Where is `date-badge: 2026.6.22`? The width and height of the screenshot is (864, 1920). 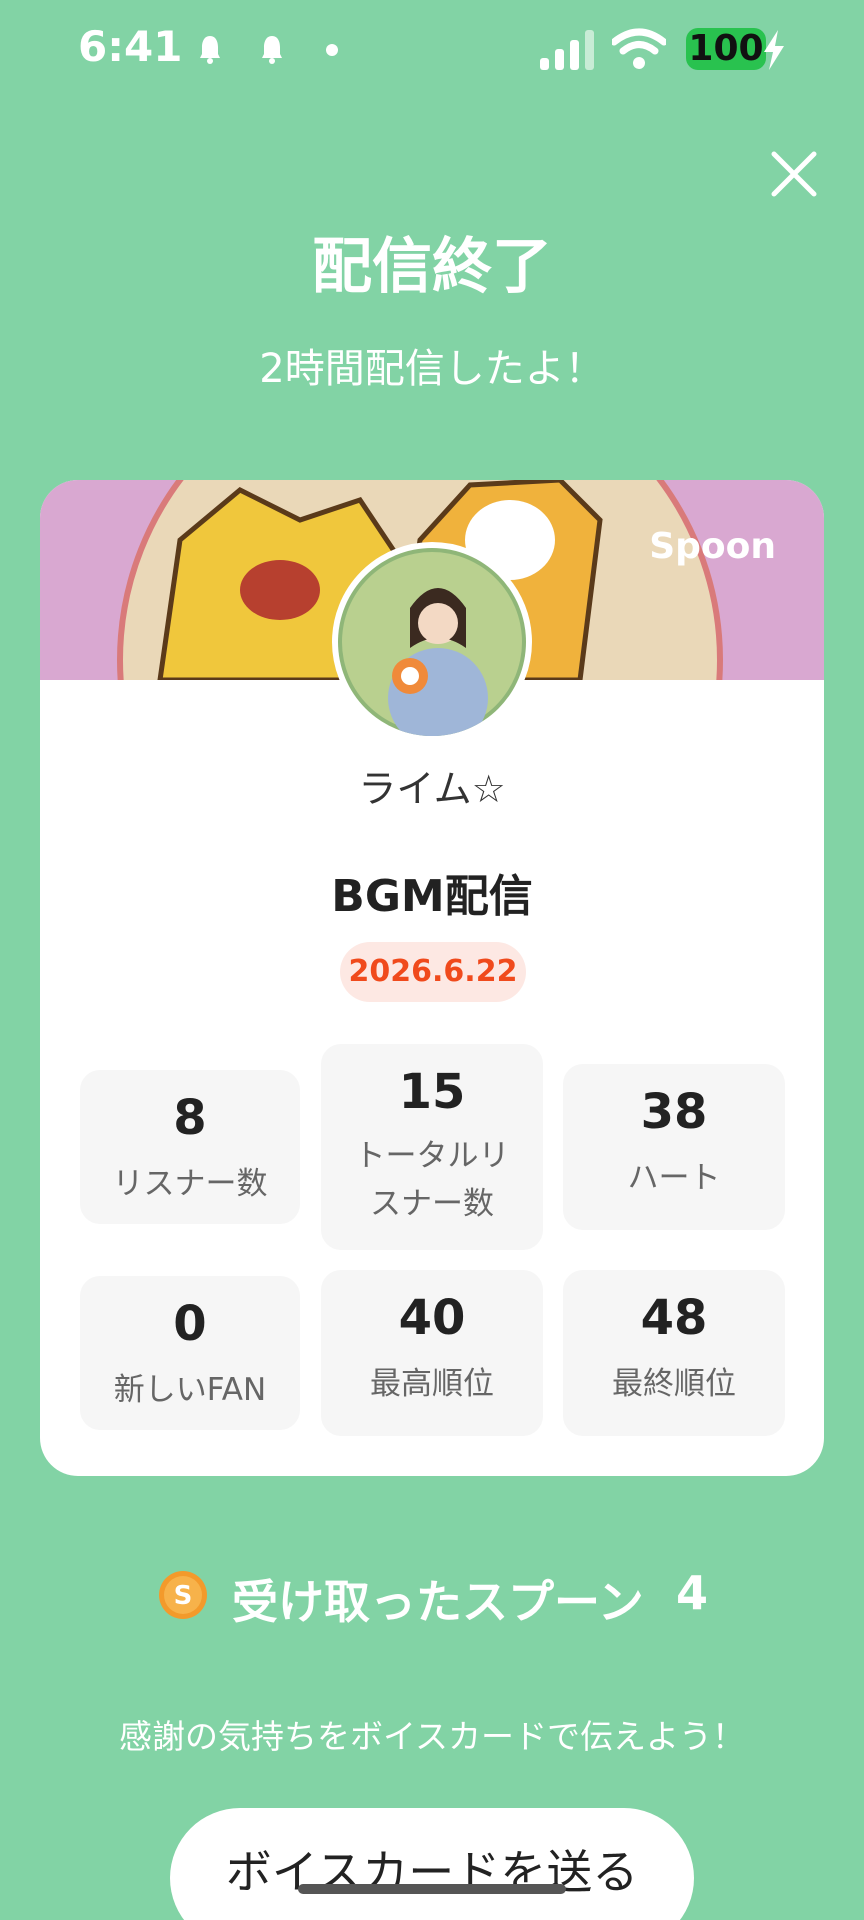 date-badge: 2026.6.22 is located at coordinates (433, 972).